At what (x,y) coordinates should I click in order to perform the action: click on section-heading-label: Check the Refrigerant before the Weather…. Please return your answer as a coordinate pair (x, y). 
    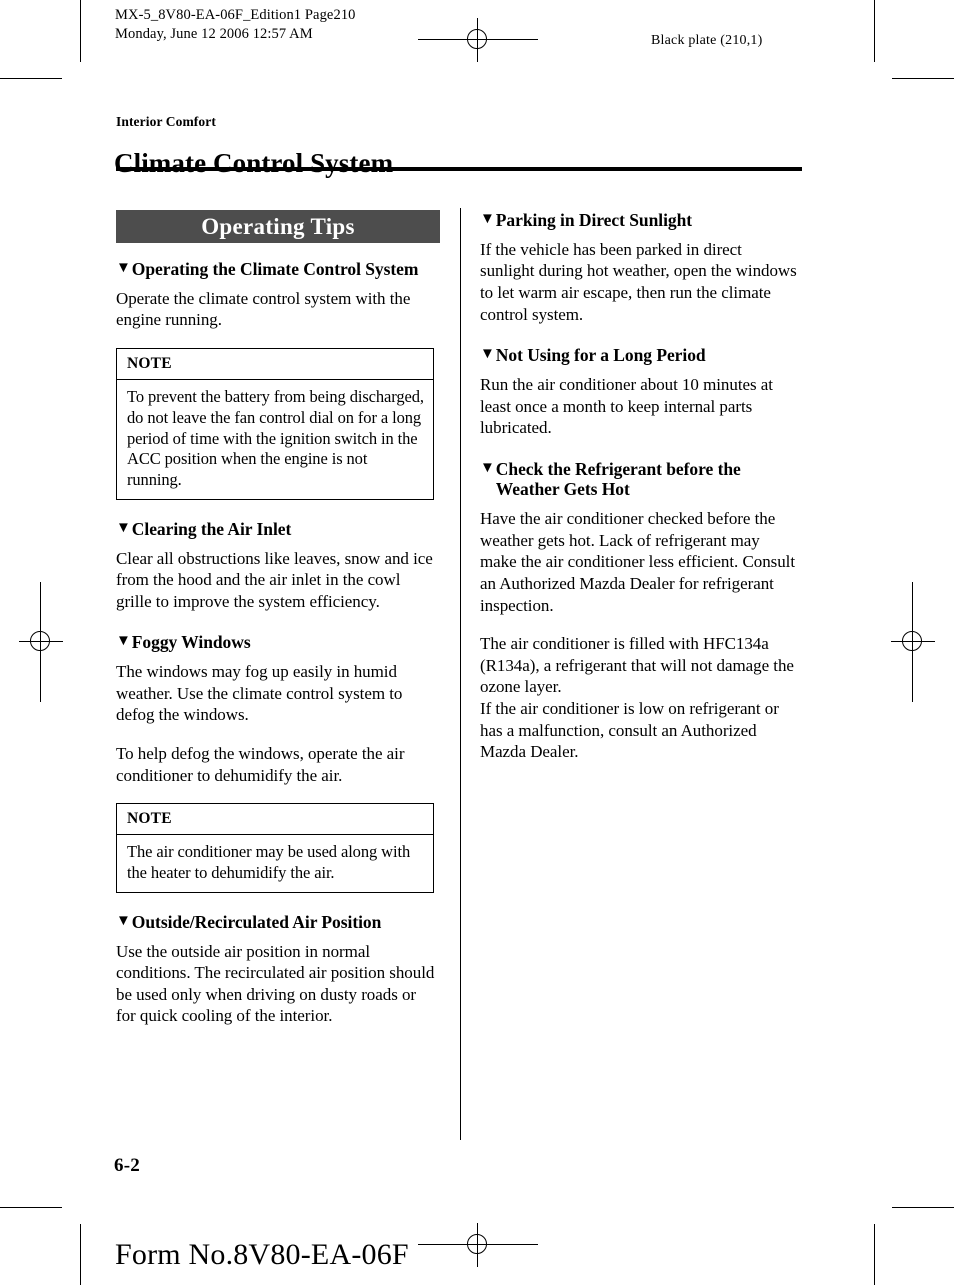
    Looking at the image, I should click on (618, 479).